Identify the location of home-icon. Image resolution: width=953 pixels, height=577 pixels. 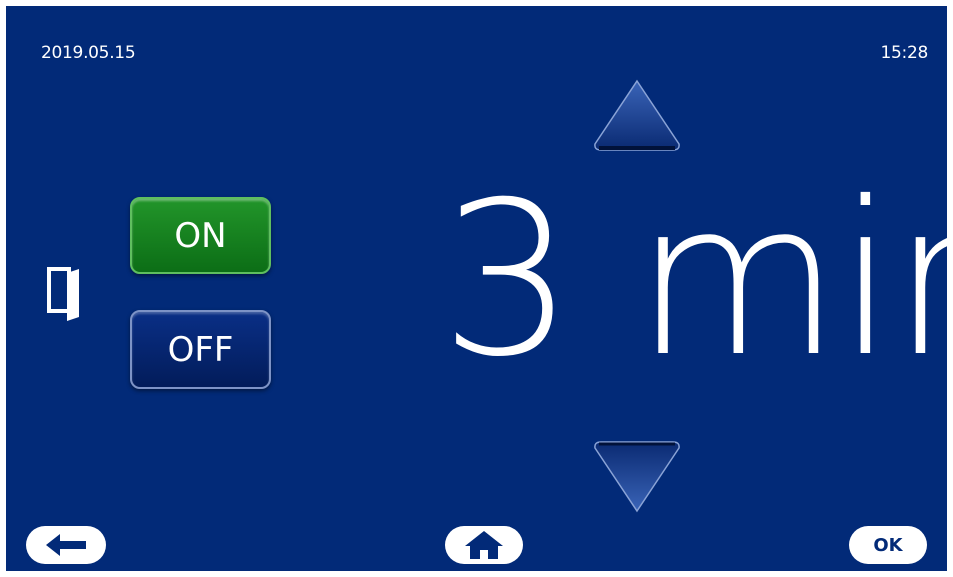
(484, 545).